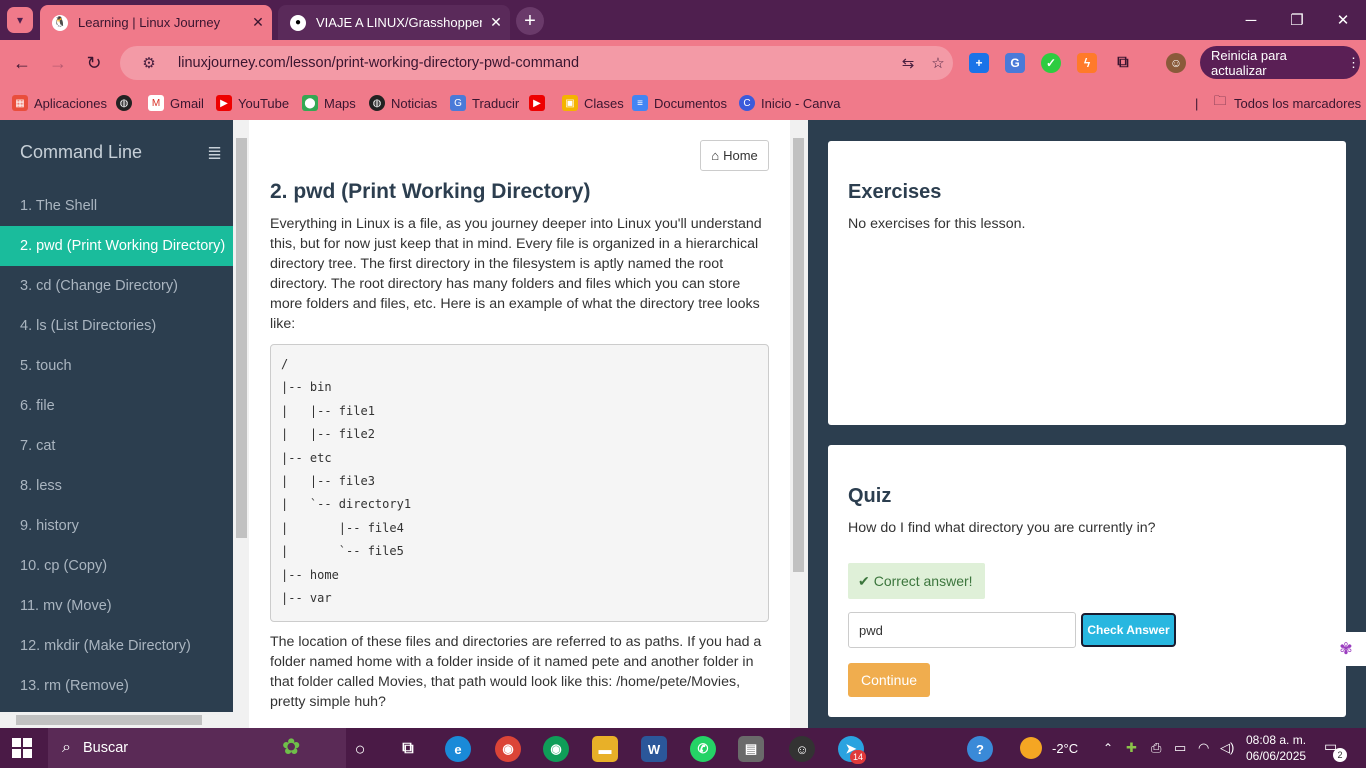 The height and width of the screenshot is (768, 1366). I want to click on tab-github: ● VIAJE A LINUX/Grasshopper/Lin ✕, so click(394, 22).